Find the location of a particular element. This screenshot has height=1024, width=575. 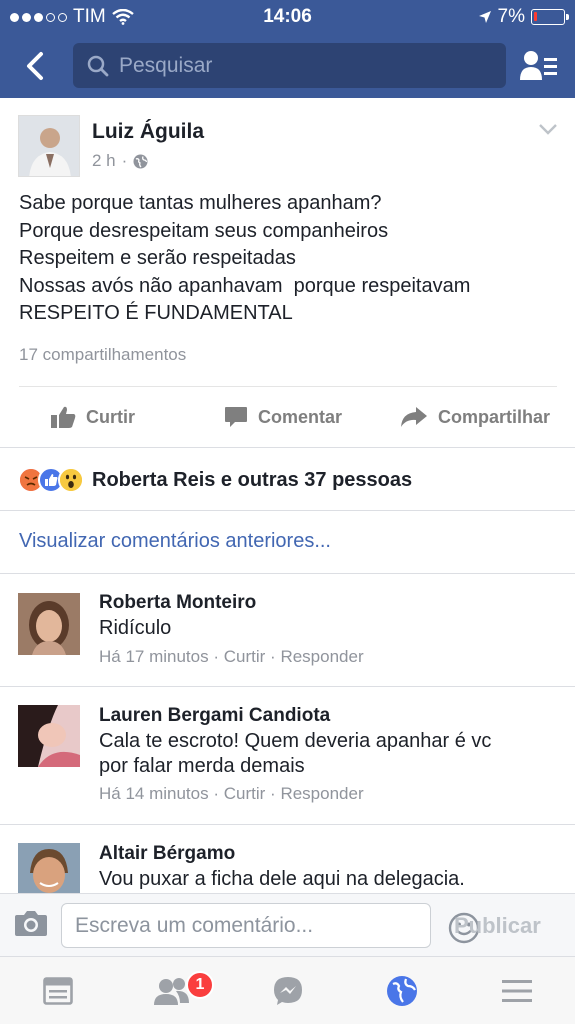

thumbs-up-icon is located at coordinates (63, 417).